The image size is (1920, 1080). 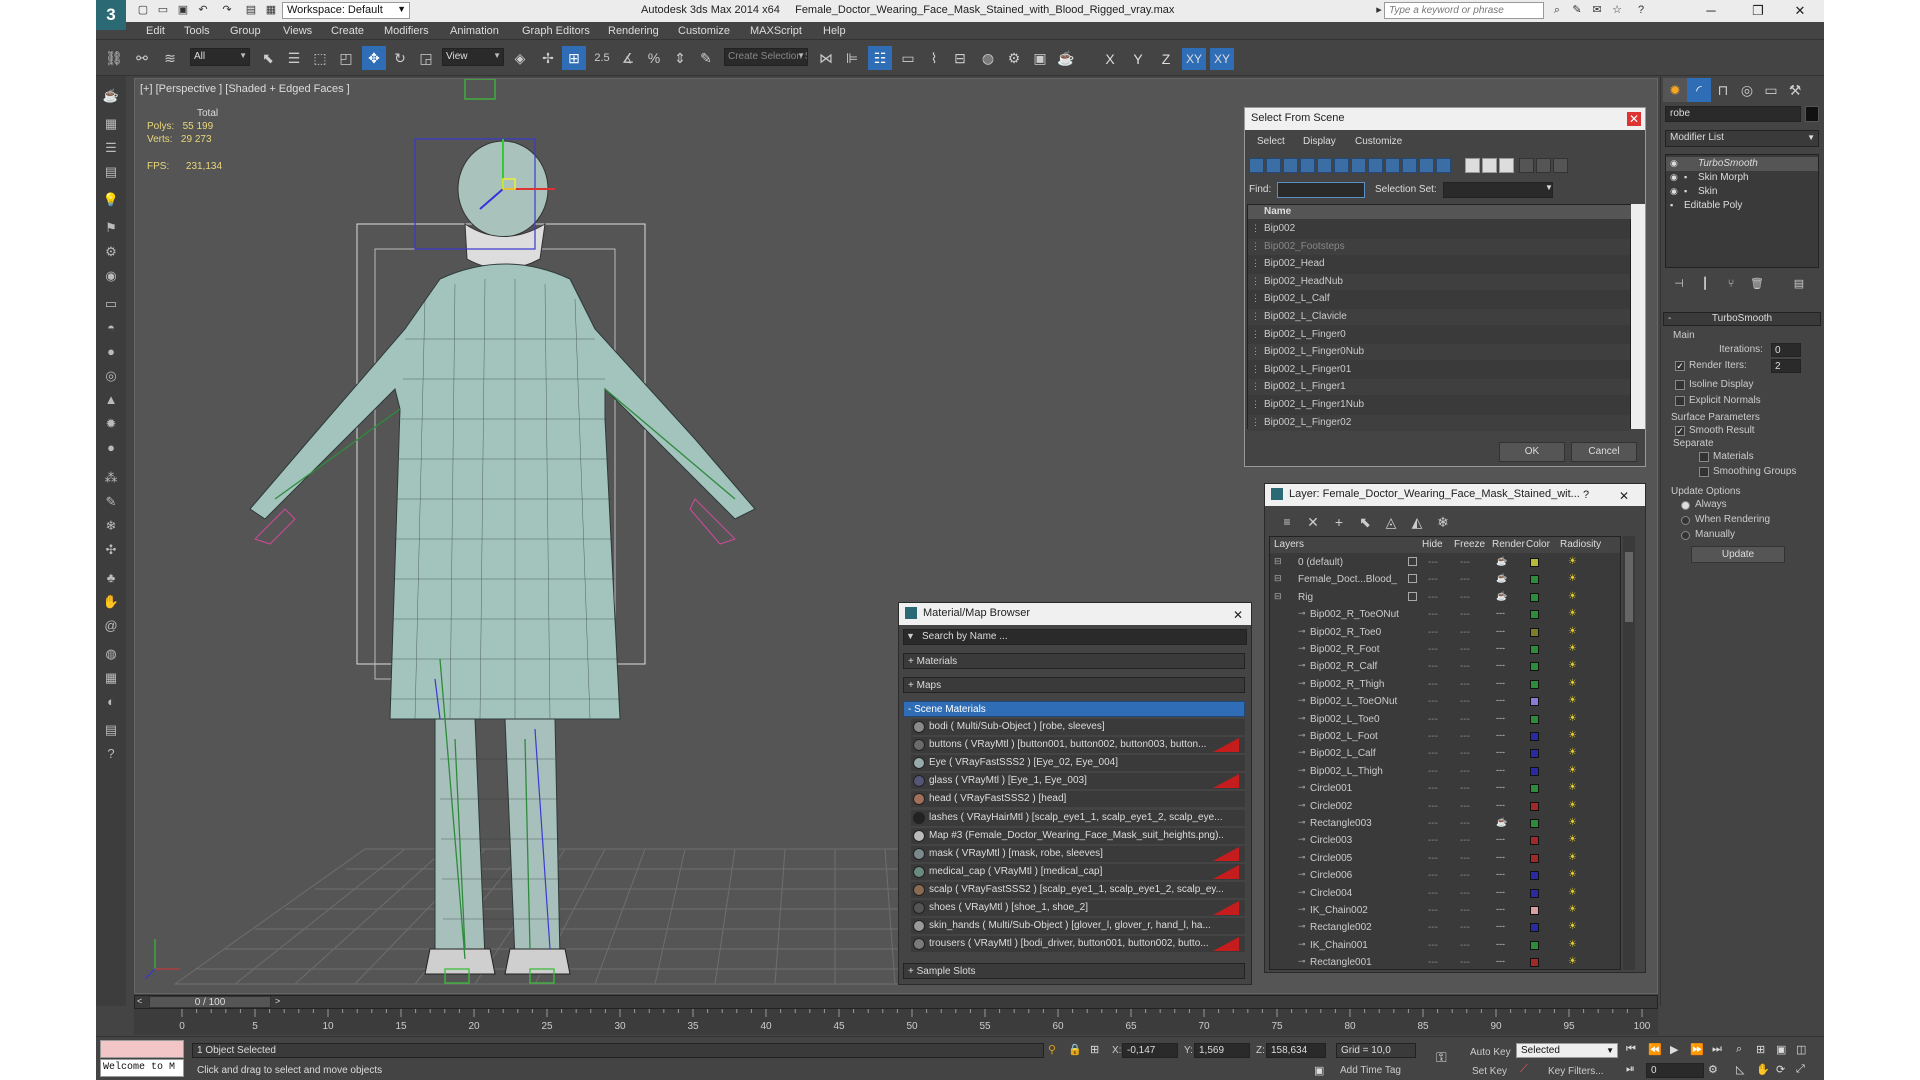 I want to click on layer-row: ⊸ Circle006 --- --- --- ☀, so click(x=1445, y=876).